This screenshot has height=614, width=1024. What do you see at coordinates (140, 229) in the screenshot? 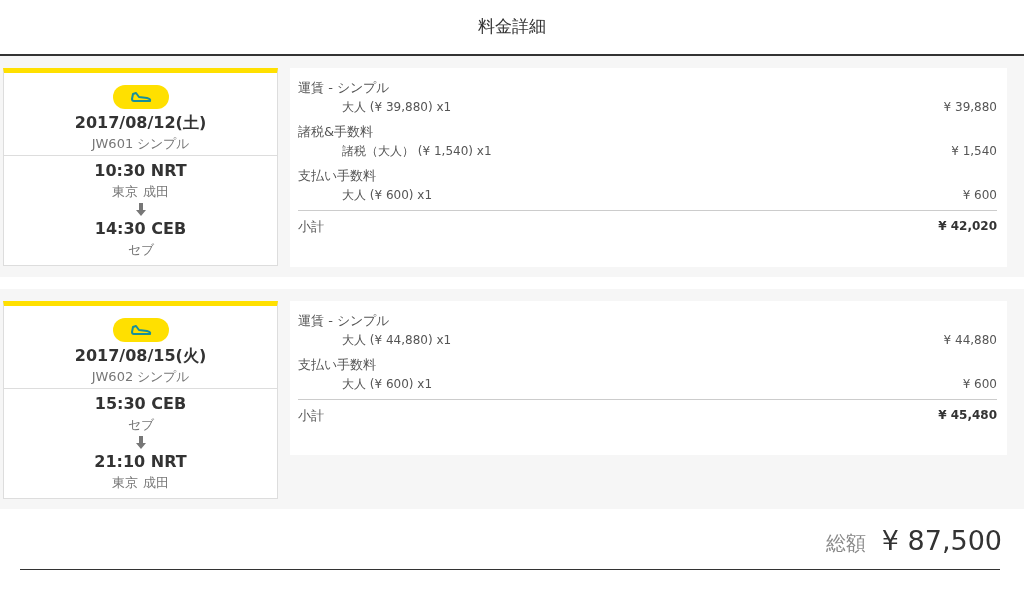
I see `arrival-time: 14:30 CEB` at bounding box center [140, 229].